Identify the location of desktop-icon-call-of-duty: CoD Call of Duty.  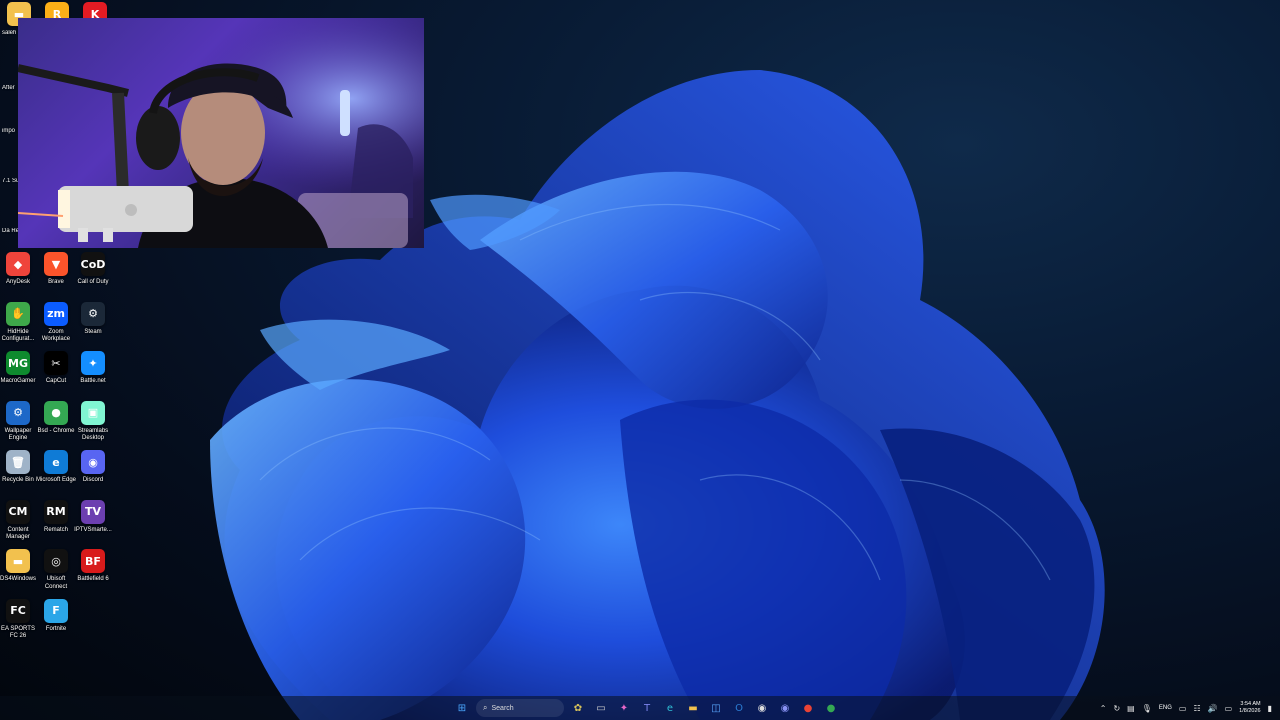
(93, 269).